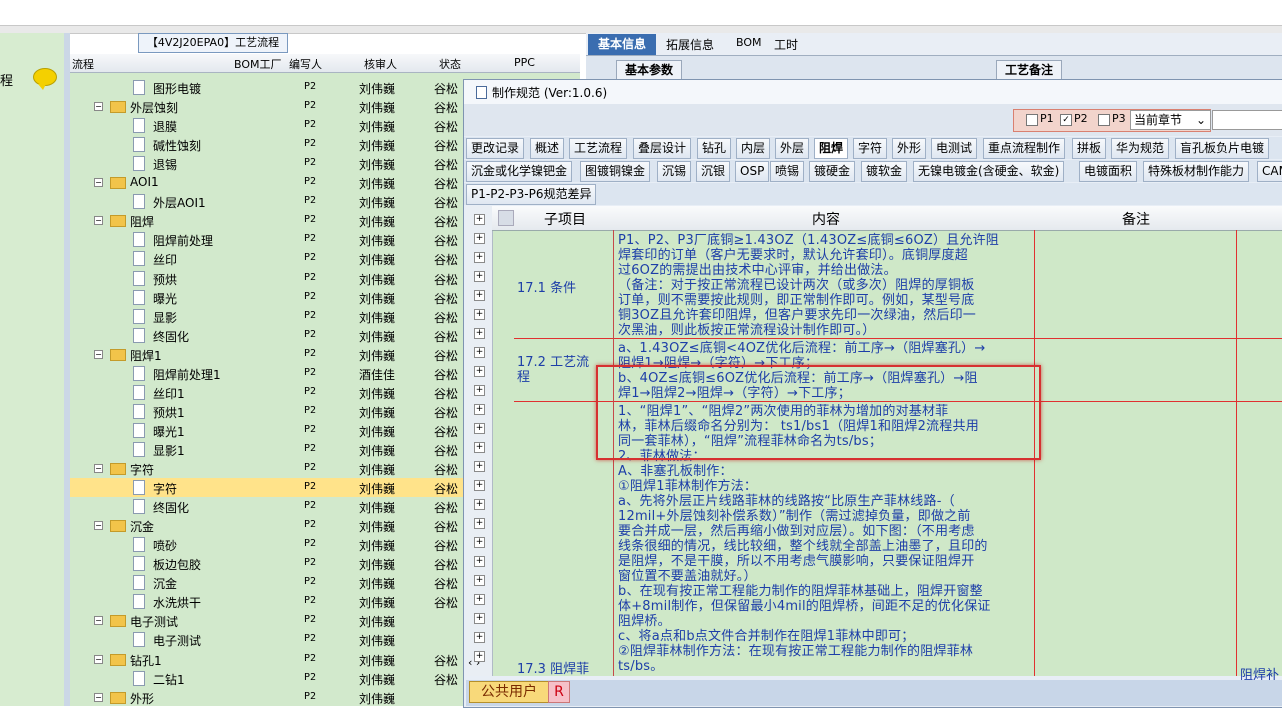 This screenshot has height=708, width=1282. What do you see at coordinates (559, 692) in the screenshot?
I see `status-r-badge: R` at bounding box center [559, 692].